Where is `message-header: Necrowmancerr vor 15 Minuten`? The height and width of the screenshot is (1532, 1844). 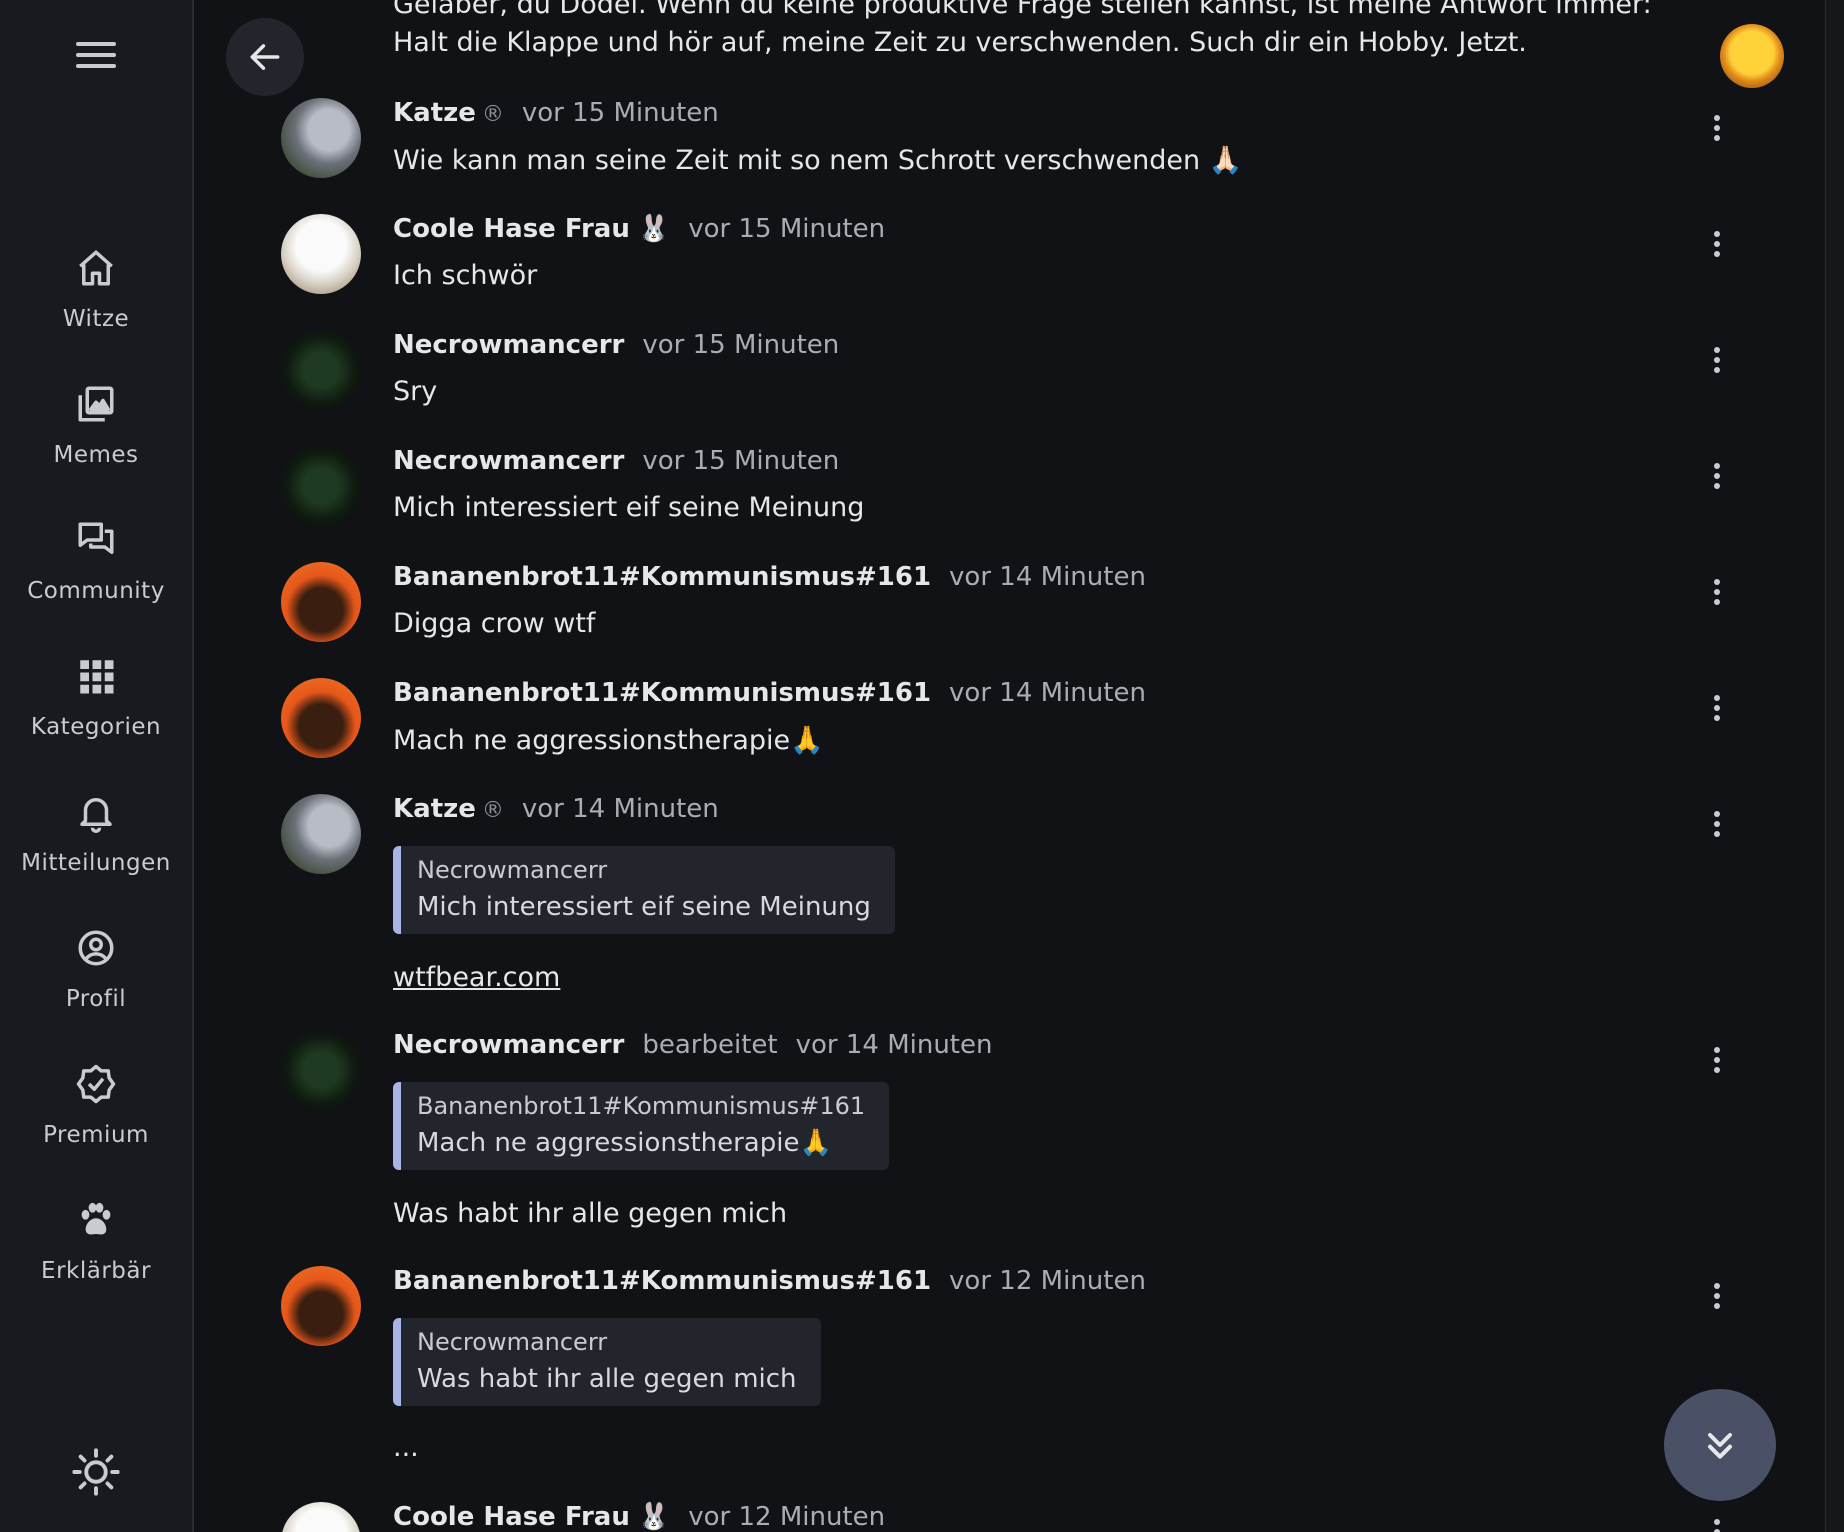
message-header: Necrowmancerr vor 15 Minuten is located at coordinates (616, 461).